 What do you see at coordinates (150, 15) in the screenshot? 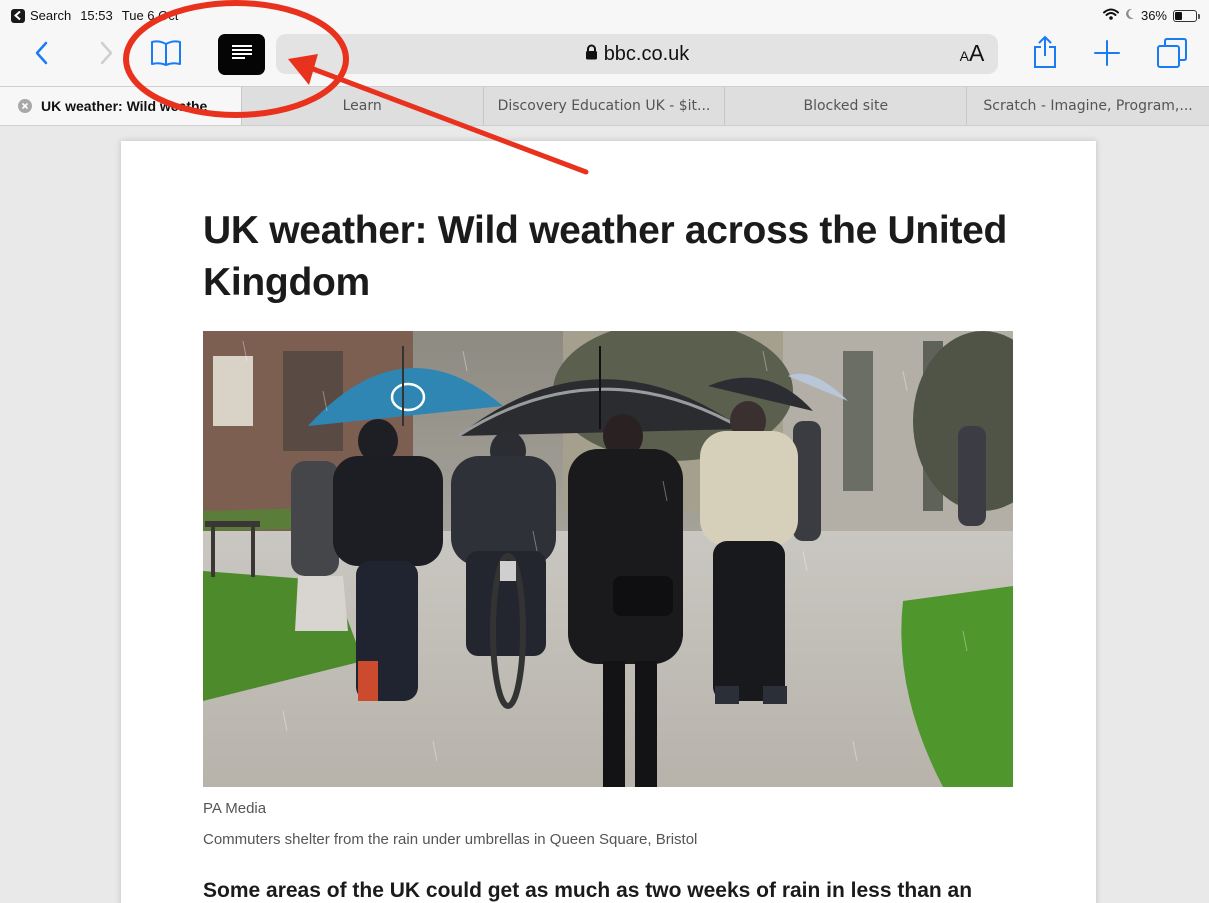
I see `status-date: Tue 6 Oct` at bounding box center [150, 15].